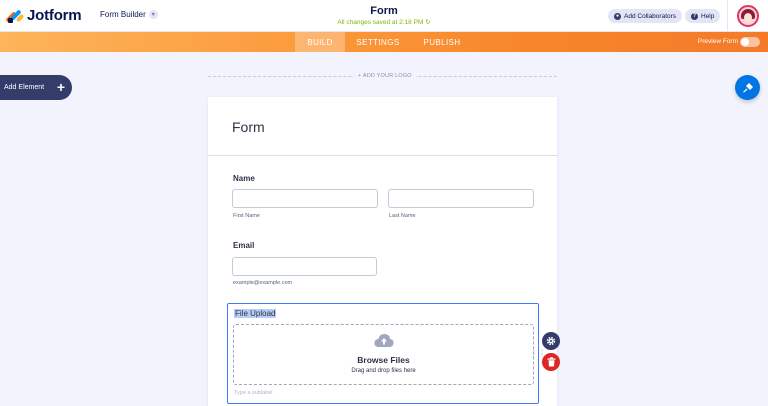  I want to click on drag-drop-text: Drag and drop files here, so click(383, 371).